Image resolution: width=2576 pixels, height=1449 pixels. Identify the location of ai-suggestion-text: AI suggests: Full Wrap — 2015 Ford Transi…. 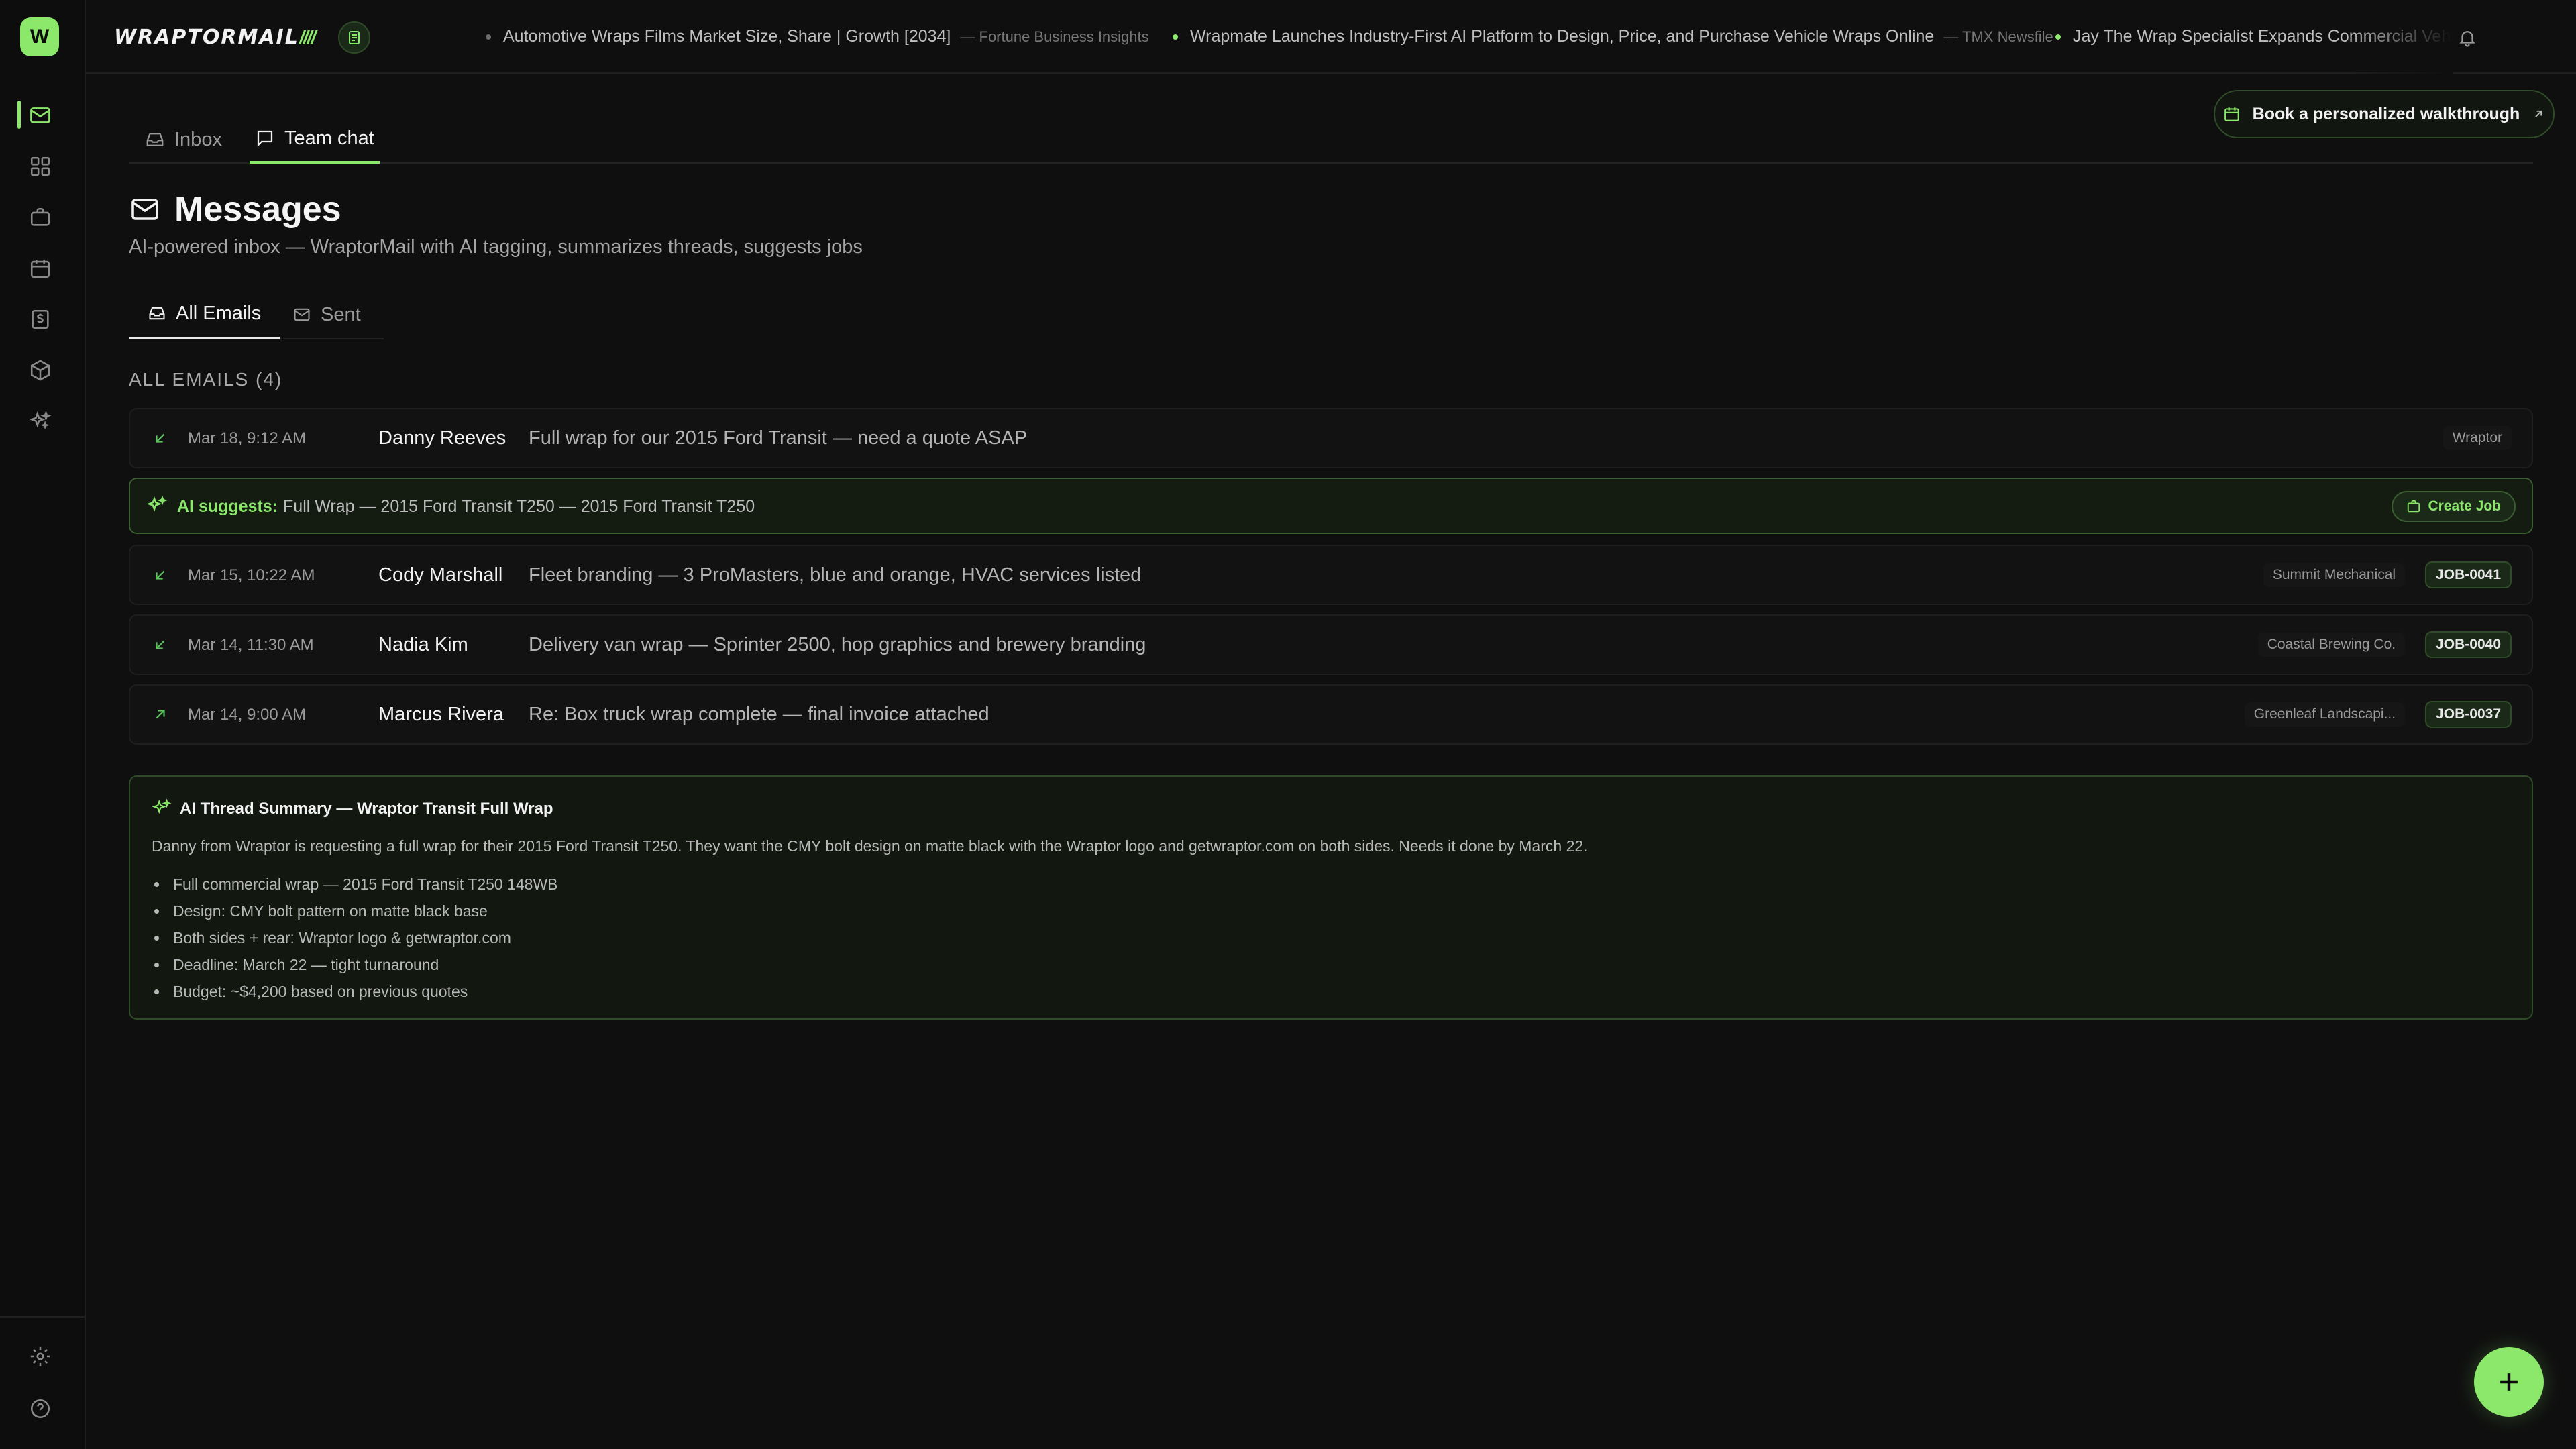
(466, 507).